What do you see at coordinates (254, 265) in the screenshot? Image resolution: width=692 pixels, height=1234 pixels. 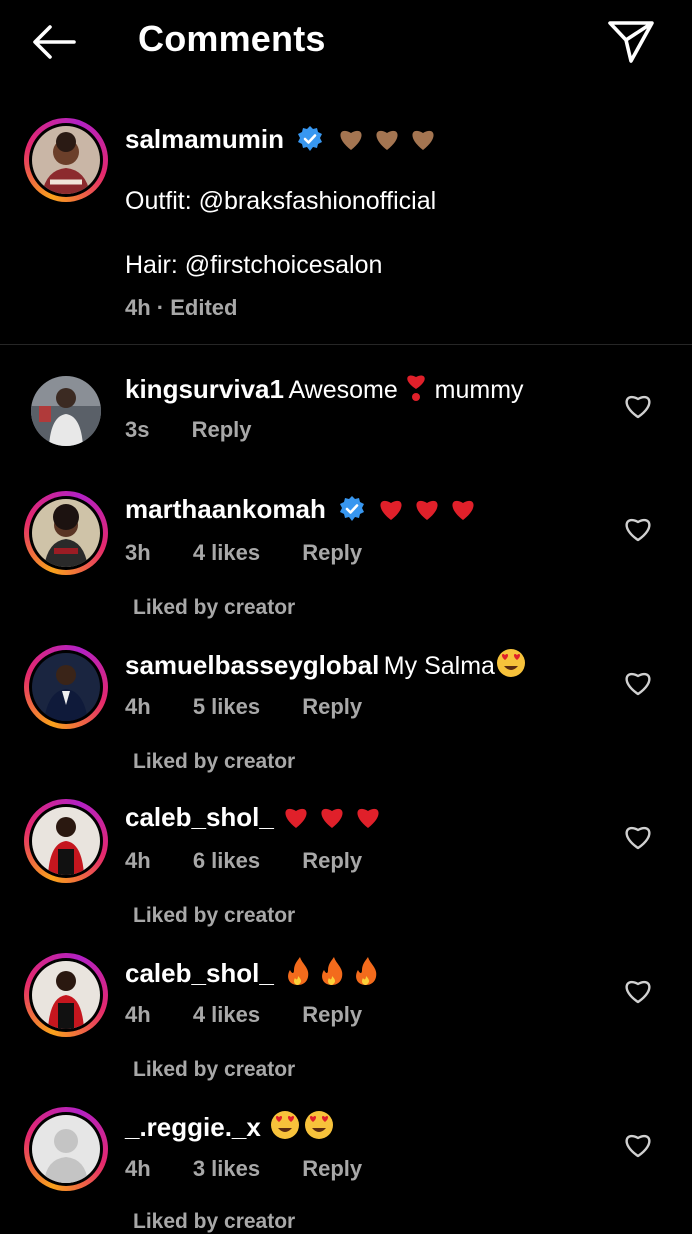 I see `caption-hair: Hair: @firstchoicesalon` at bounding box center [254, 265].